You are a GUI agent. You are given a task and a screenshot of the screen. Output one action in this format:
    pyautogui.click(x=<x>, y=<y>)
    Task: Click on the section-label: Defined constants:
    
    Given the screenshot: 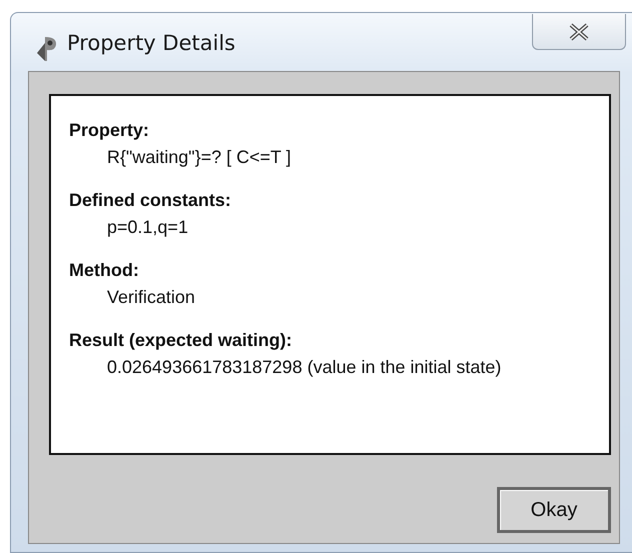 What is the action you would take?
    pyautogui.click(x=150, y=200)
    